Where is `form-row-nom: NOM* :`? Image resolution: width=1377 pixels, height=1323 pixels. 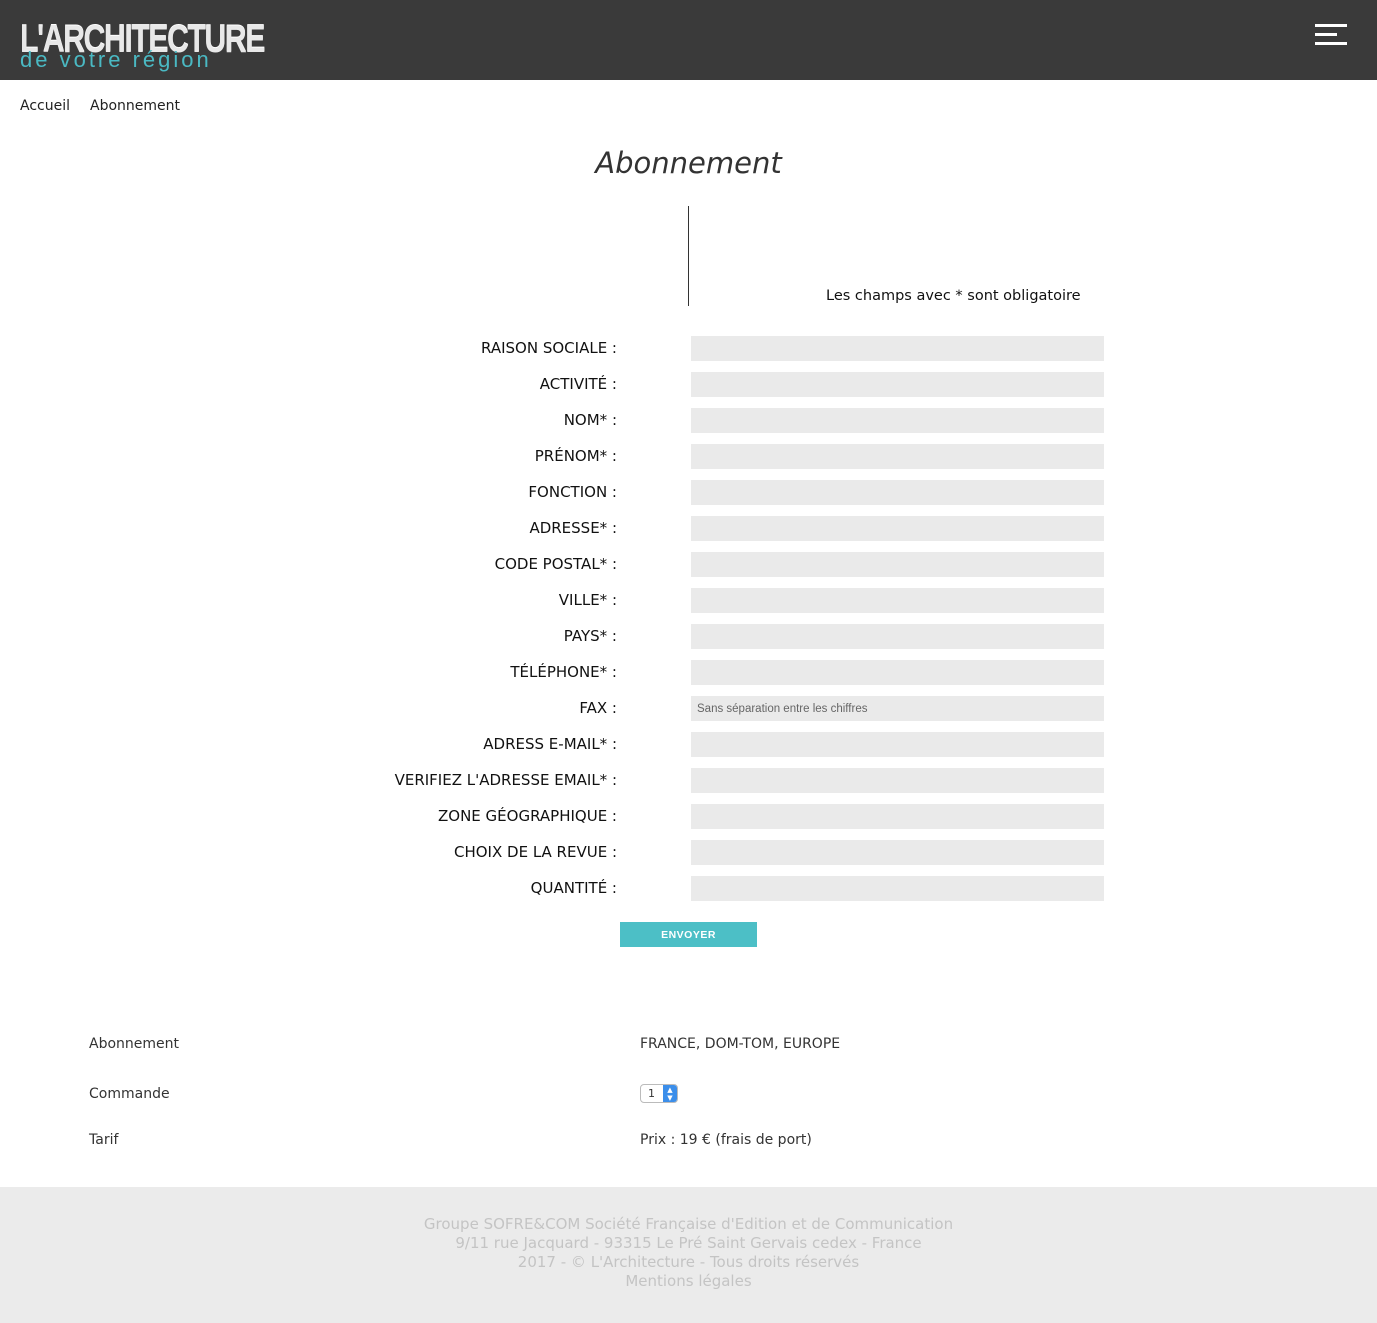
form-row-nom: NOM* : is located at coordinates (688, 421).